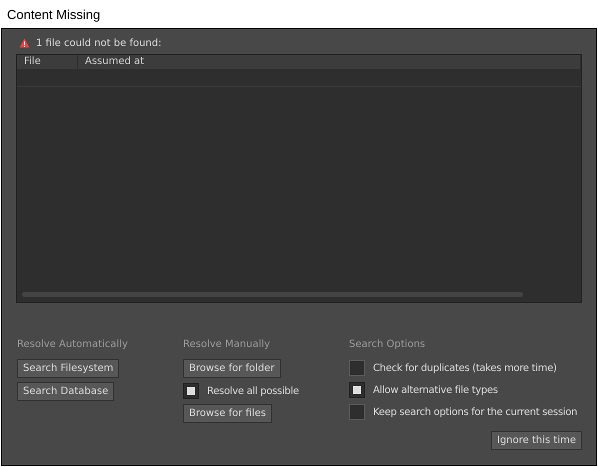  I want to click on section-title: Resolve Manually, so click(226, 345).